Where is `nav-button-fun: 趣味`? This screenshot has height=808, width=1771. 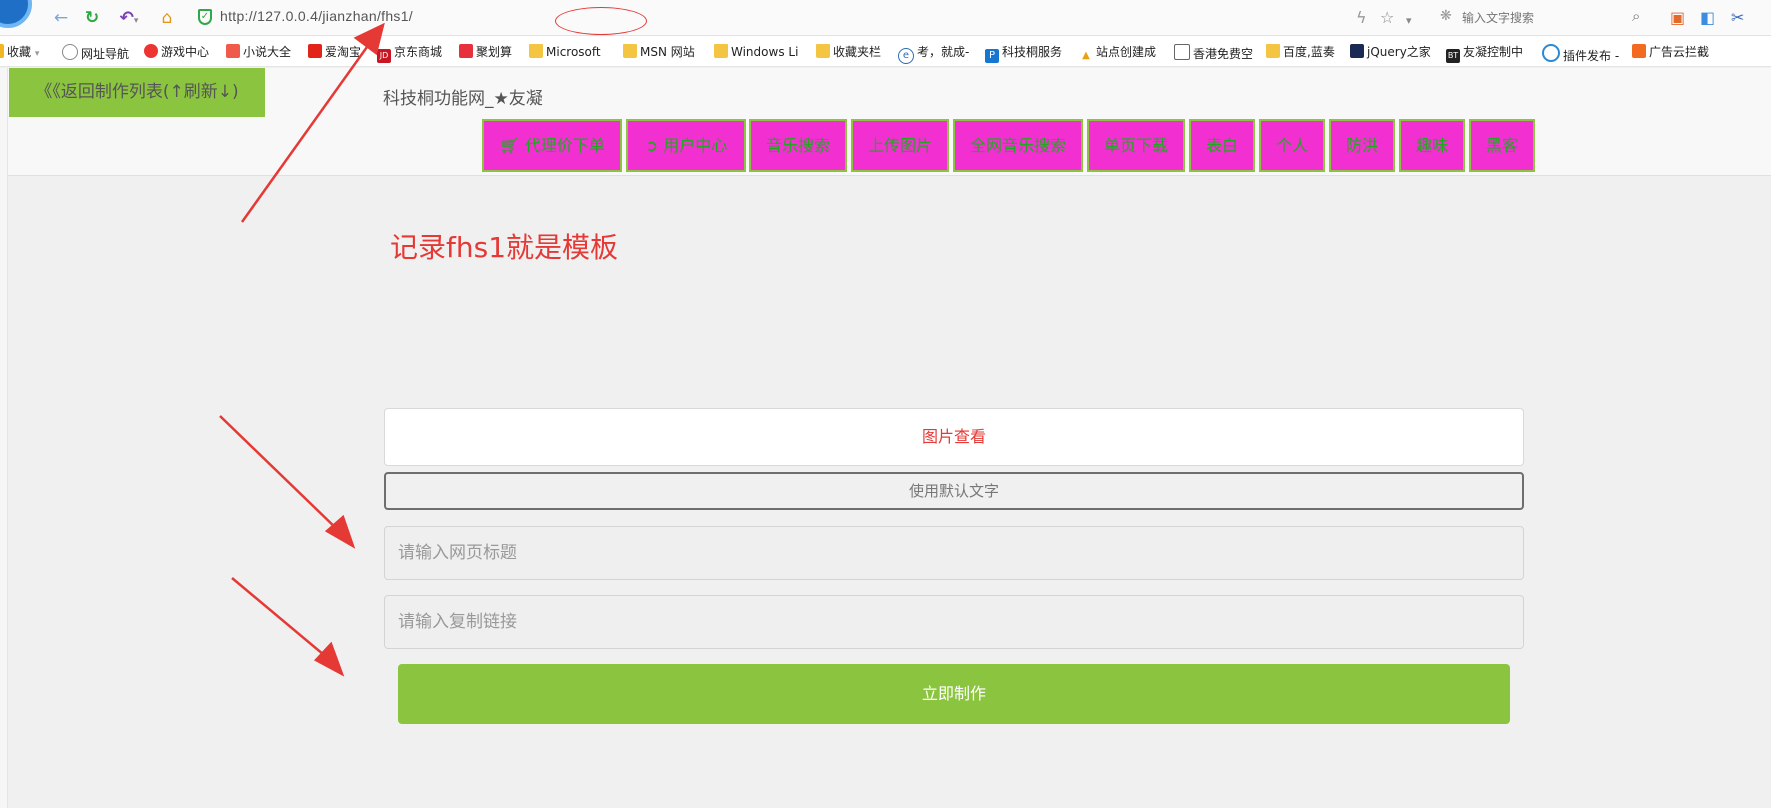 nav-button-fun: 趣味 is located at coordinates (1432, 145).